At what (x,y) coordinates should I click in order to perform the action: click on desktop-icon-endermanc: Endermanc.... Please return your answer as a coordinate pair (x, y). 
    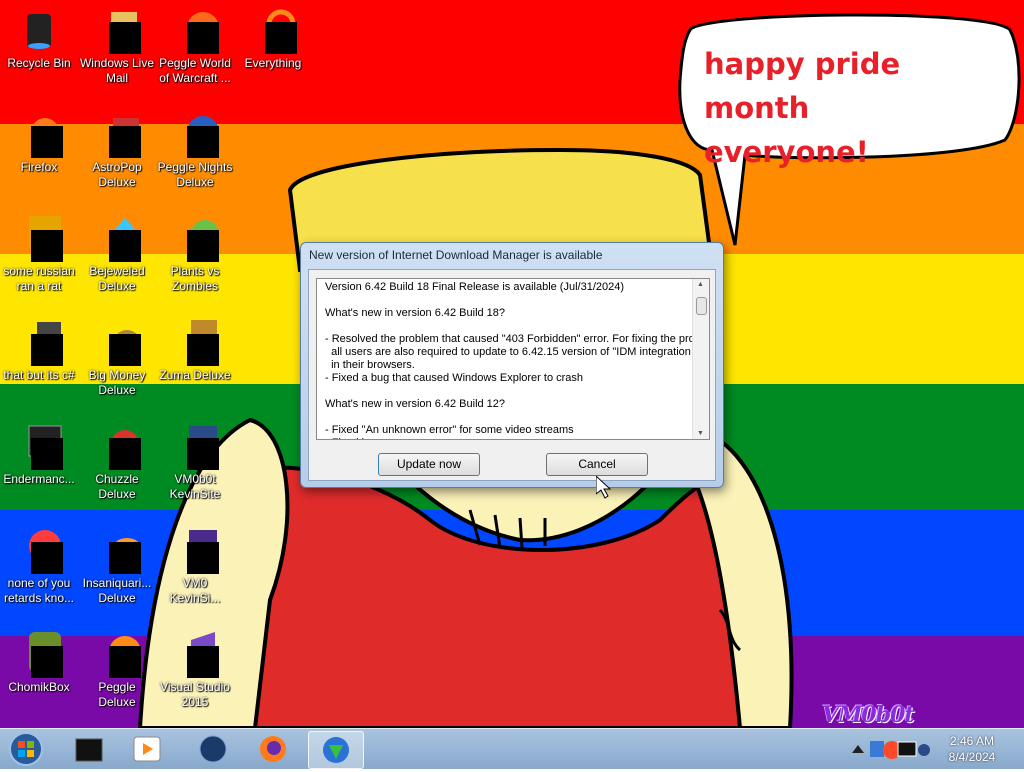
    Looking at the image, I should click on (39, 454).